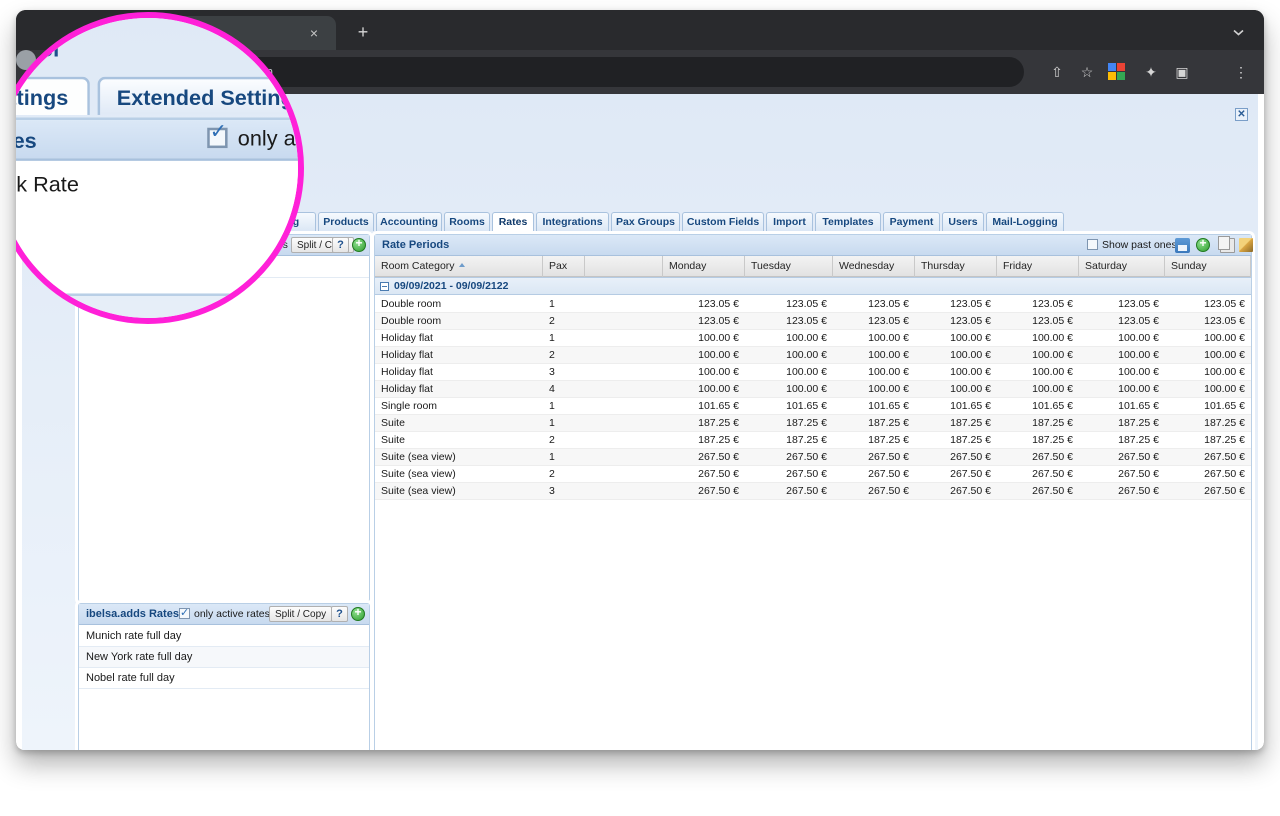  Describe the element at coordinates (346, 221) in the screenshot. I see `module-tab-products: Products` at that location.